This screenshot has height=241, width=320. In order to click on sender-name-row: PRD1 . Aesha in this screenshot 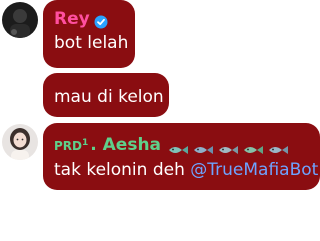, I will do `click(187, 144)`.